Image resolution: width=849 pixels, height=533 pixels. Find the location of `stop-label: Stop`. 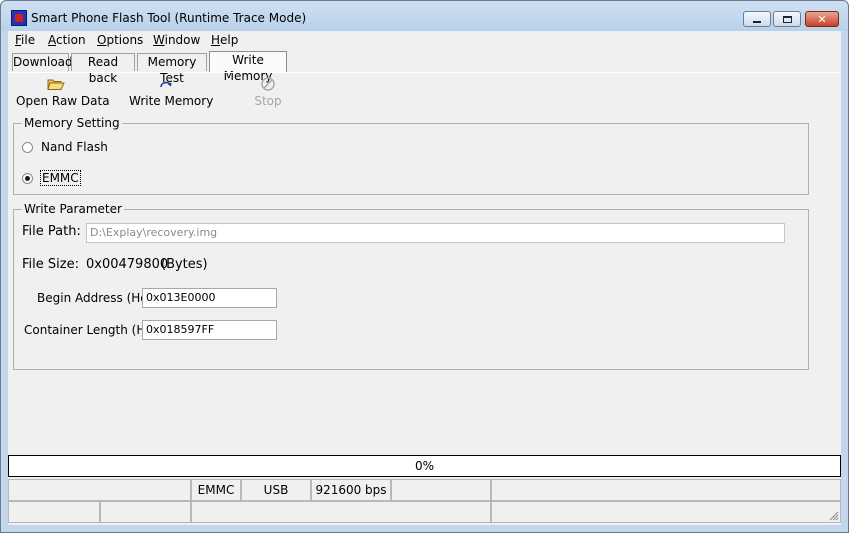

stop-label: Stop is located at coordinates (268, 101).